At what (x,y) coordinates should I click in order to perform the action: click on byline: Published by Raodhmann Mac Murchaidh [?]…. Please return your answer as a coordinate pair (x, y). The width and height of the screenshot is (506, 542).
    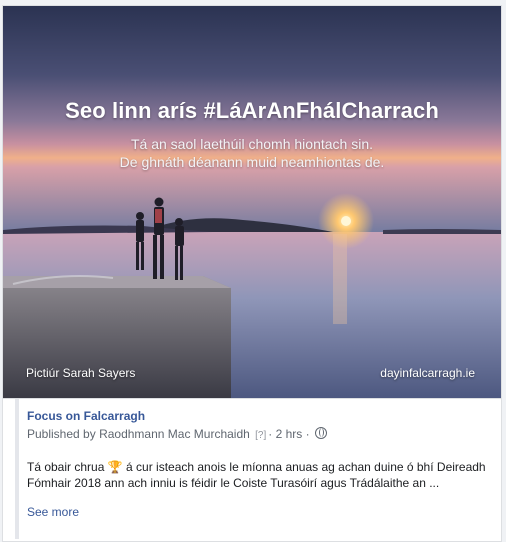
    Looking at the image, I should click on (177, 434).